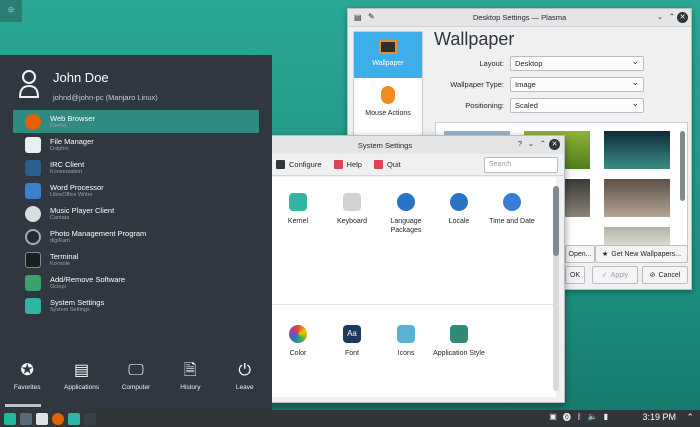 The image size is (700, 427). I want to click on positioning-row: Positioning: Scaled, so click(541, 105).